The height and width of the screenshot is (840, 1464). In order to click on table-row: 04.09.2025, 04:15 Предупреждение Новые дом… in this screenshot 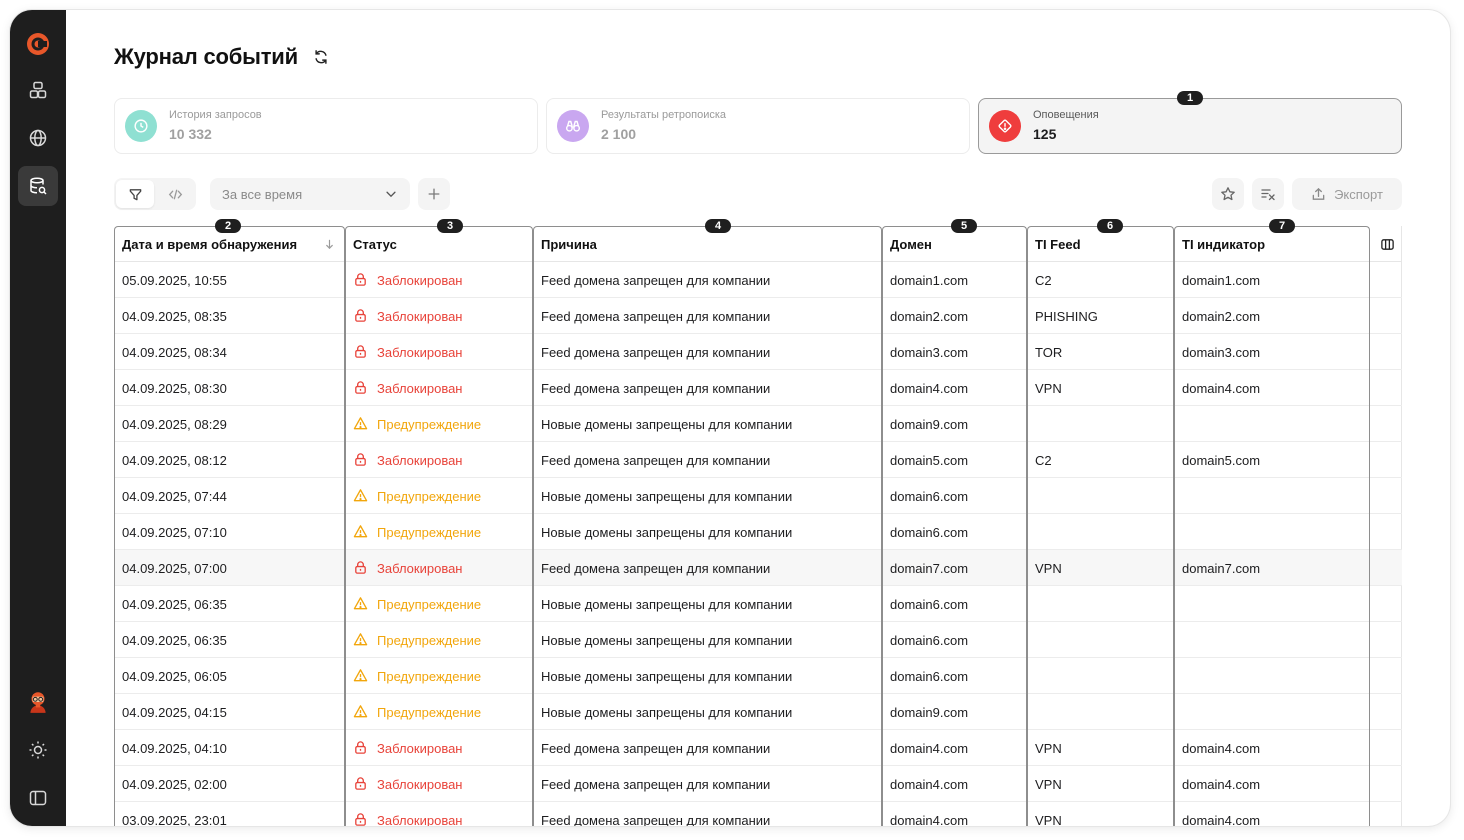, I will do `click(758, 712)`.